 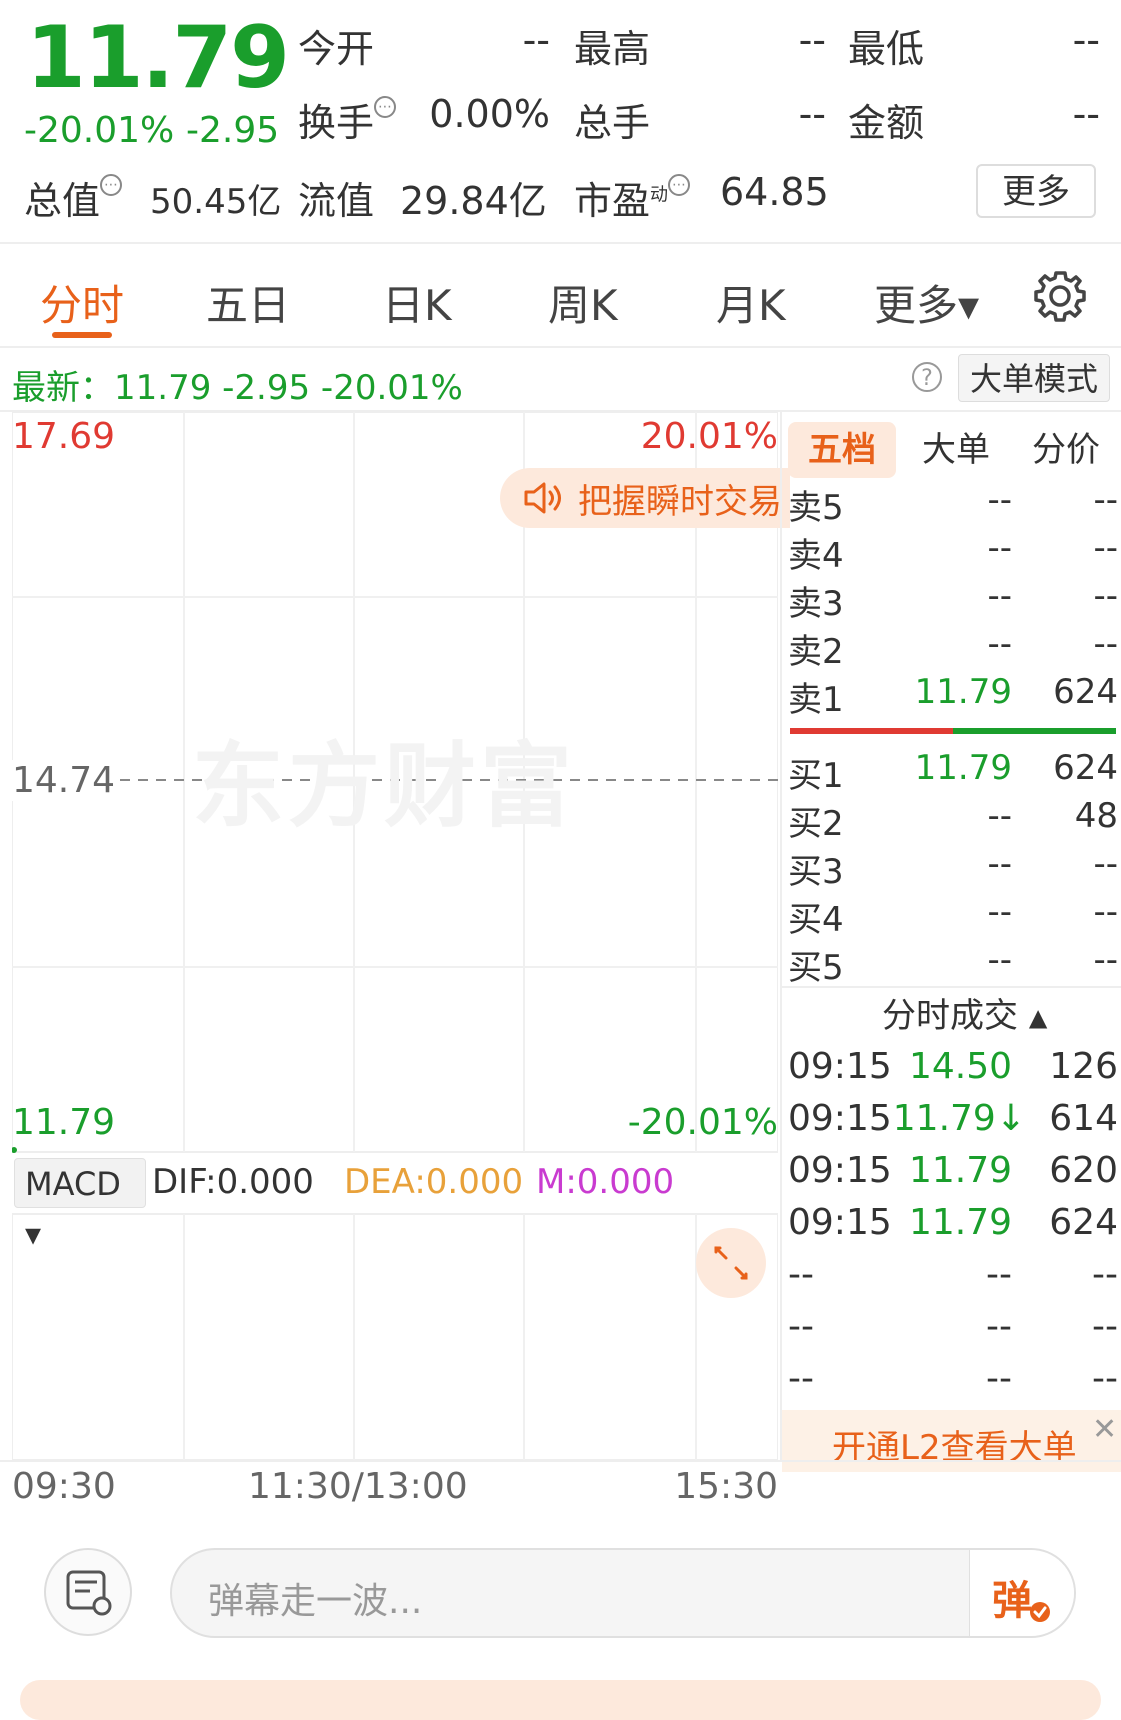 I want to click on more-button: 更多, so click(x=1036, y=191).